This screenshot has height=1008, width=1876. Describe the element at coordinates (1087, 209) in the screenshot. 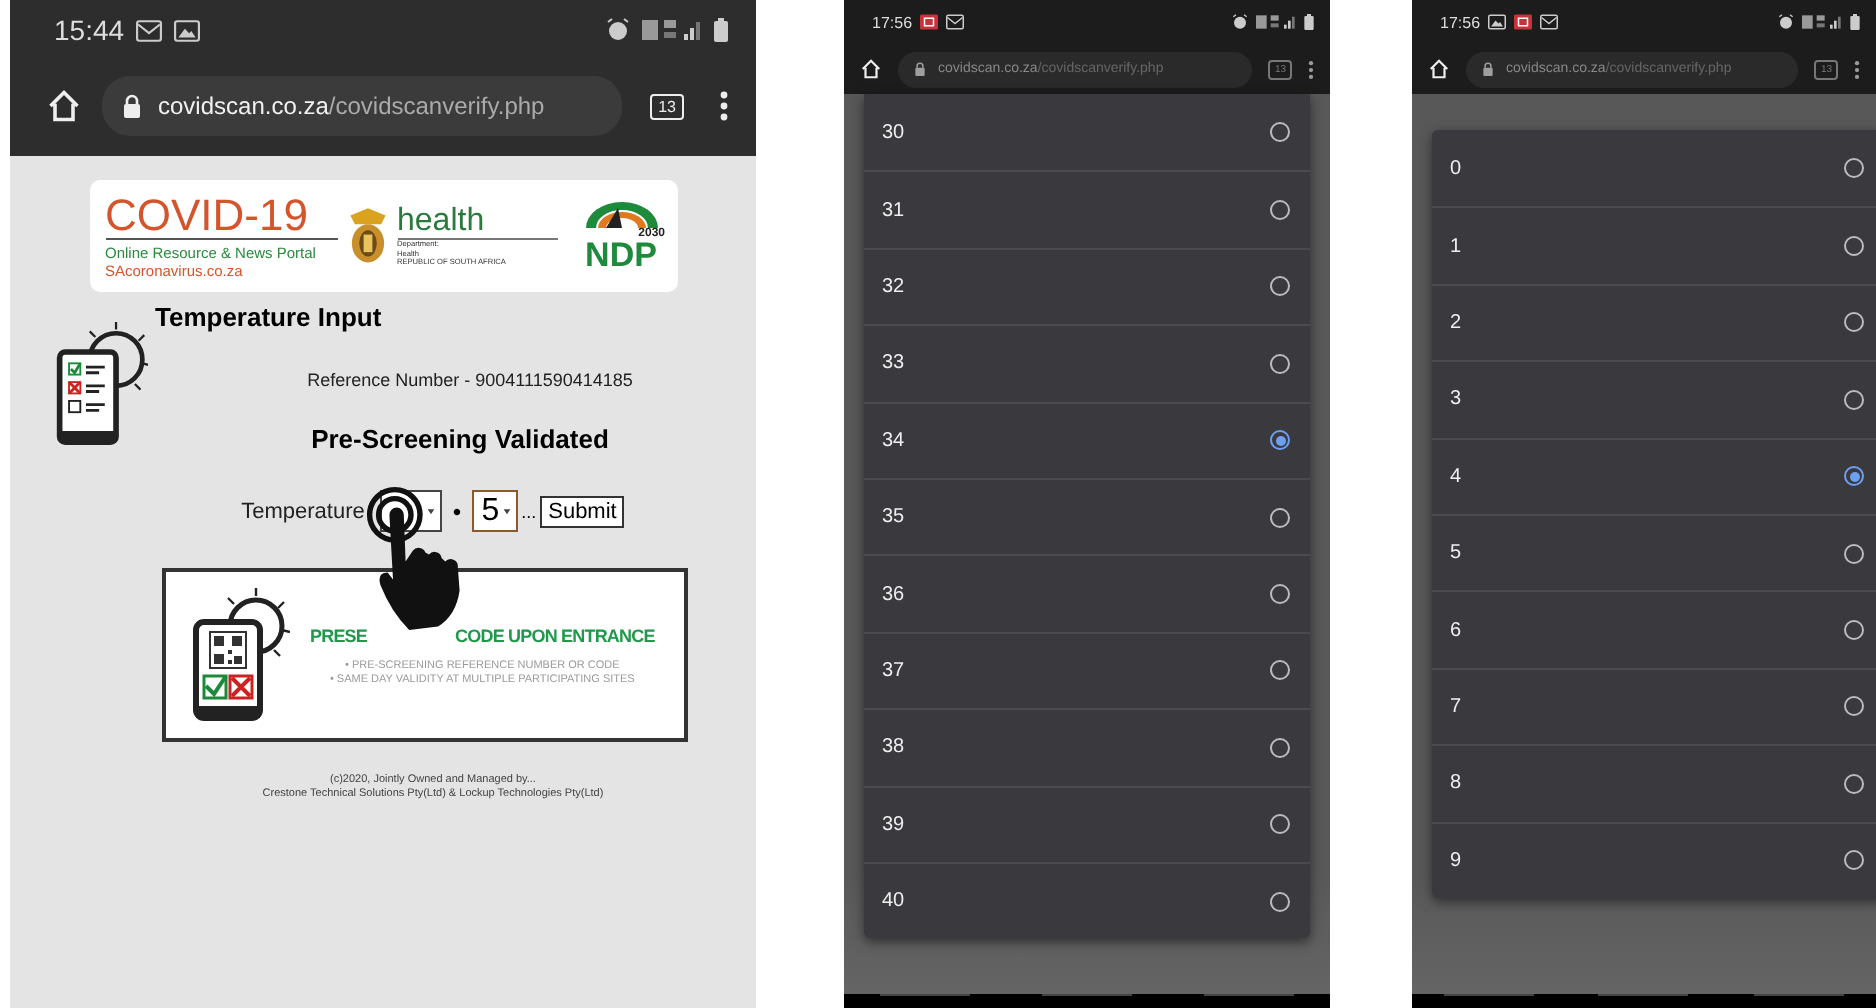

I see `option-item: 31` at that location.